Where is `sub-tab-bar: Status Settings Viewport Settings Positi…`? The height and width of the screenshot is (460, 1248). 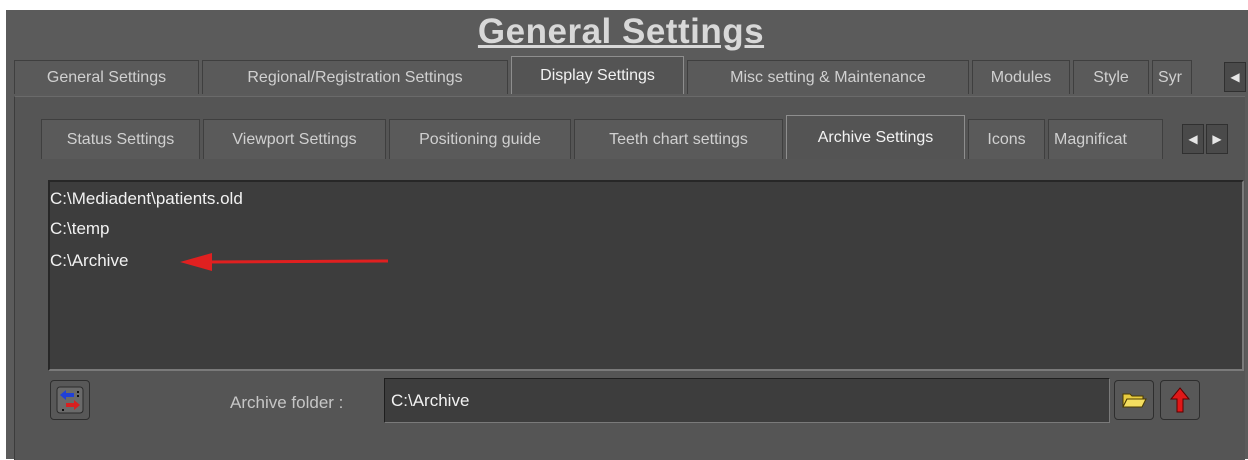 sub-tab-bar: Status Settings Viewport Settings Positi… is located at coordinates (603, 137).